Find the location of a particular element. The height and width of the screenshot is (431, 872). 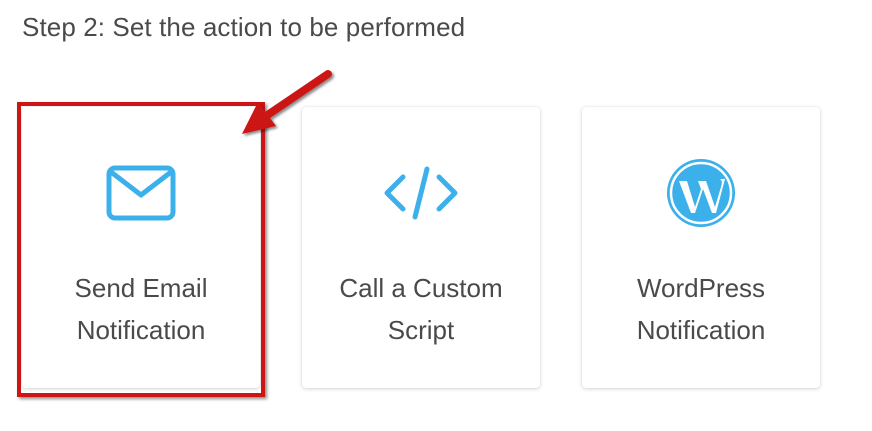

envelope-icon is located at coordinates (141, 193).